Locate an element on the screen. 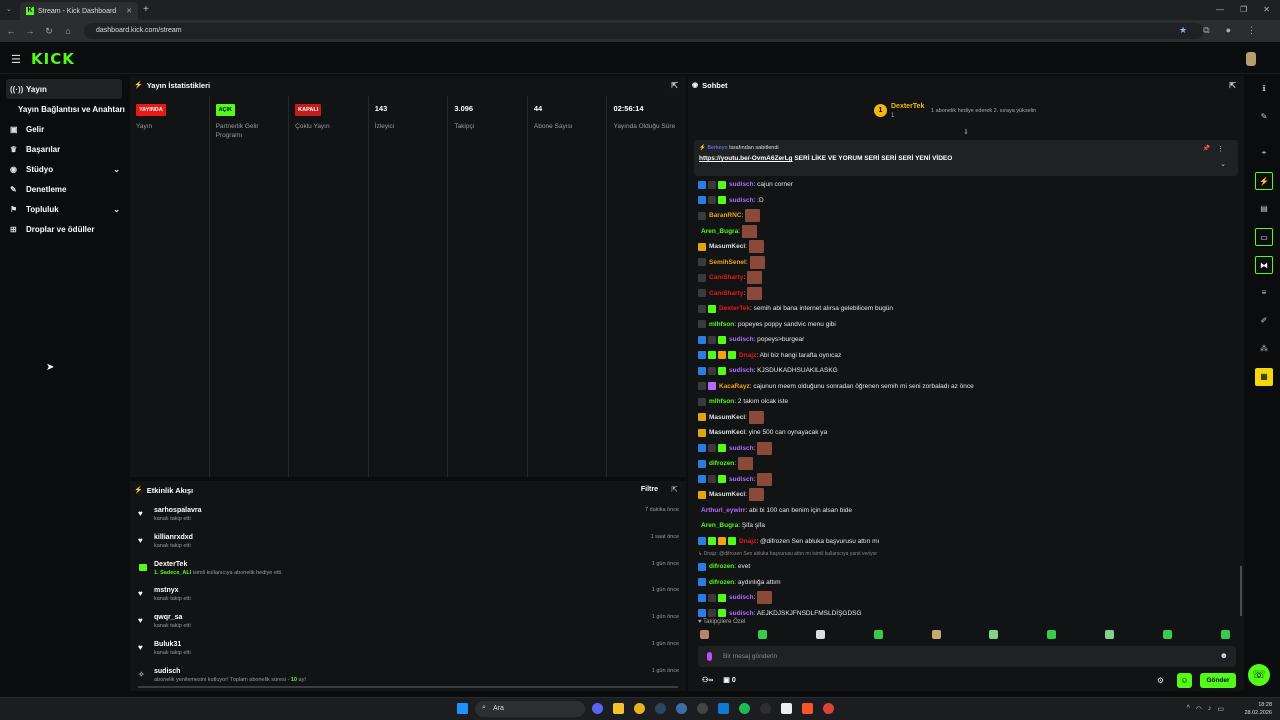 Image resolution: width=1280 pixels, height=720 pixels. file-explorer-icon is located at coordinates (618, 708).